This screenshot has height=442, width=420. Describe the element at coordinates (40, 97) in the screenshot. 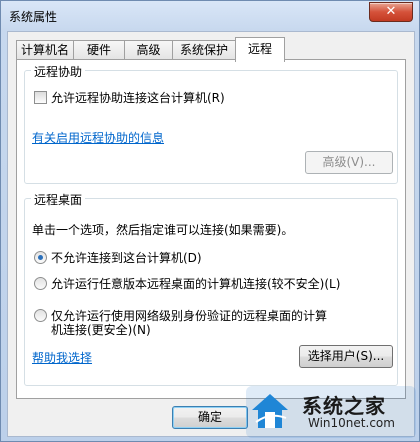

I see `allow-remote-assistance-checkbox` at that location.